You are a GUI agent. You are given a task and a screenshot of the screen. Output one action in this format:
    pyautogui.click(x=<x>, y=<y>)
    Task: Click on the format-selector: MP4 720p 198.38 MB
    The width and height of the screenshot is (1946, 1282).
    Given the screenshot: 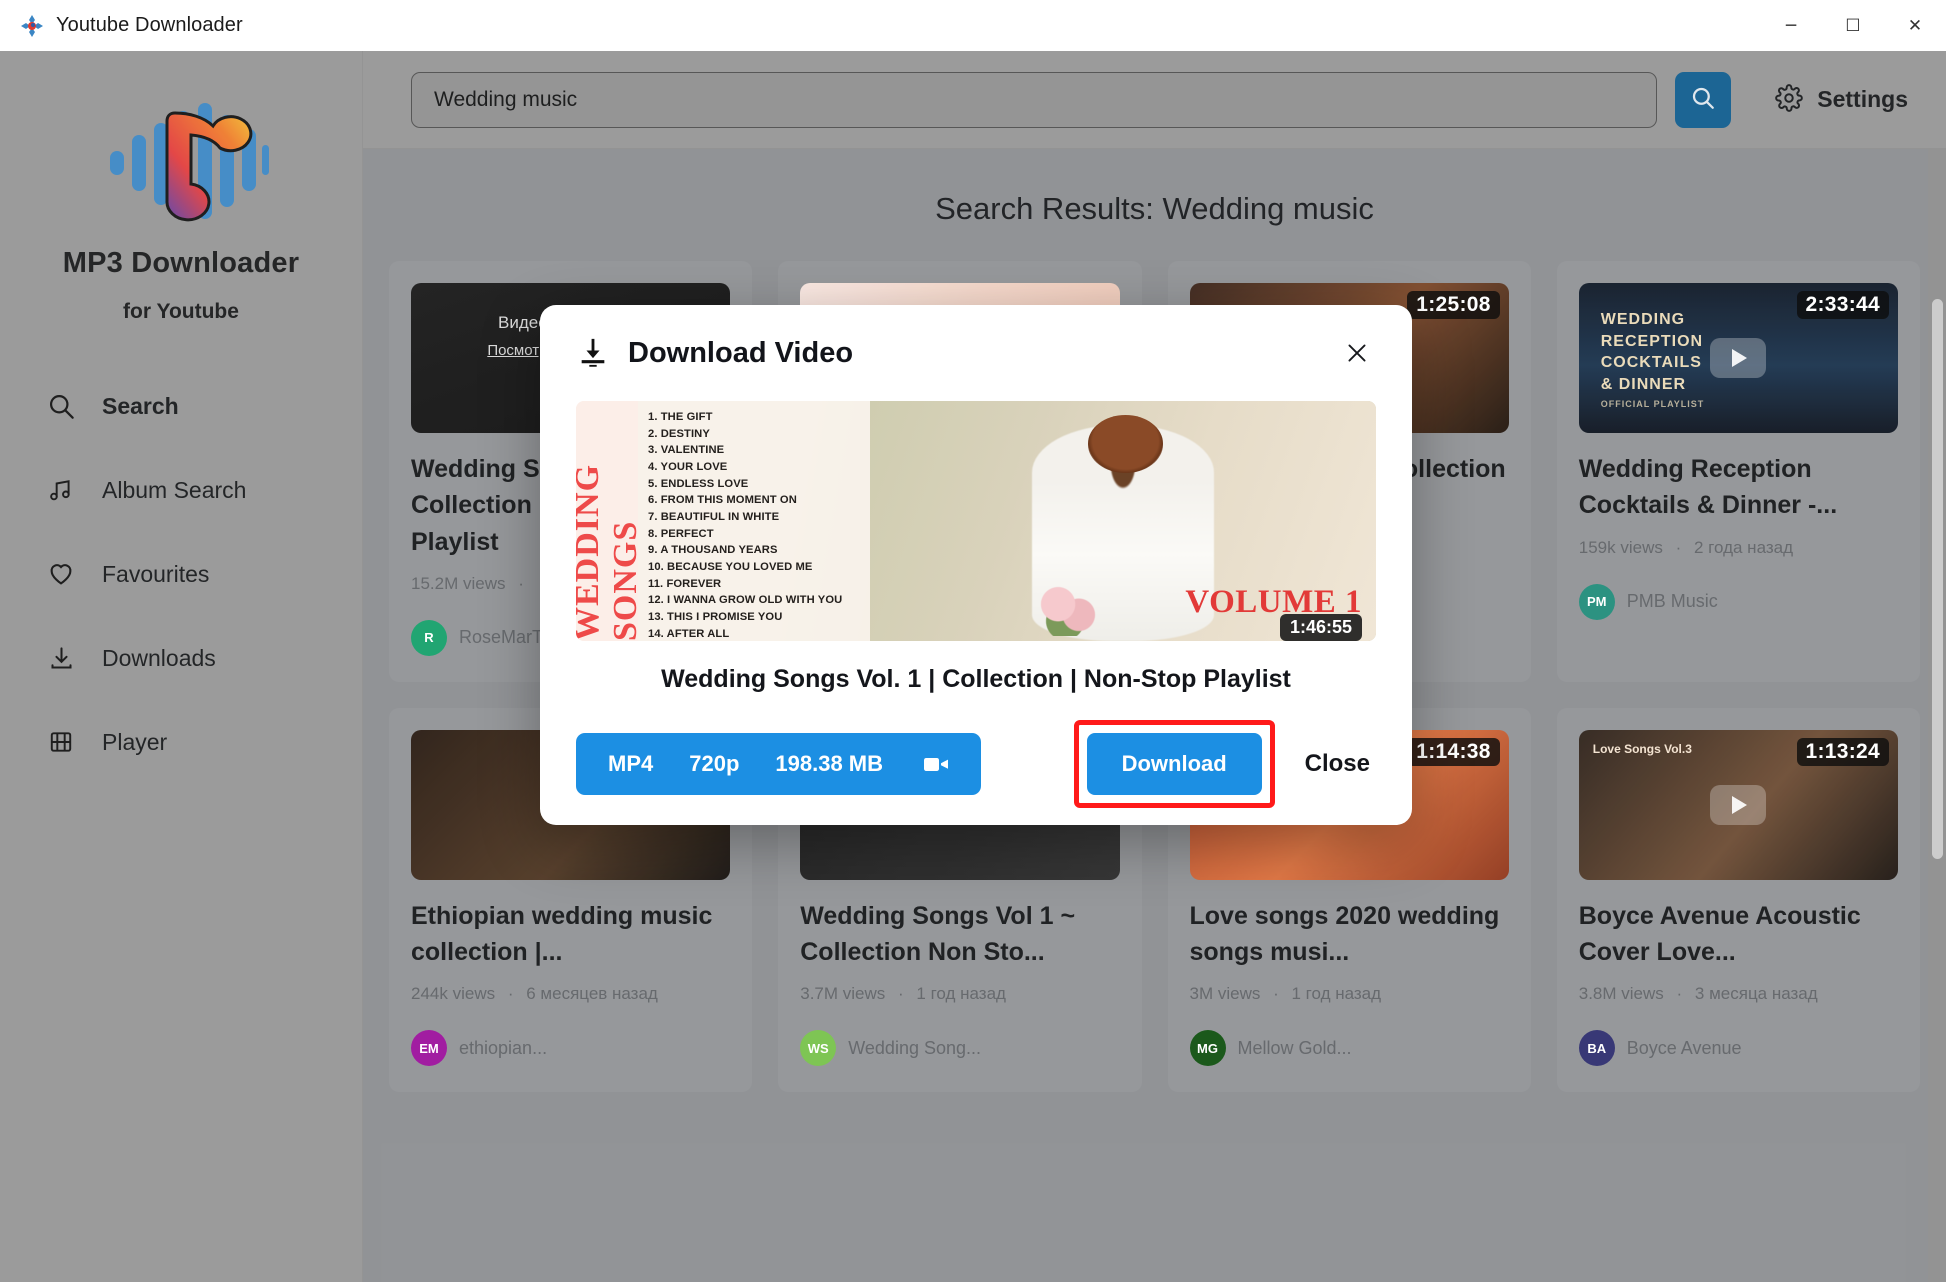 What is the action you would take?
    pyautogui.click(x=779, y=764)
    